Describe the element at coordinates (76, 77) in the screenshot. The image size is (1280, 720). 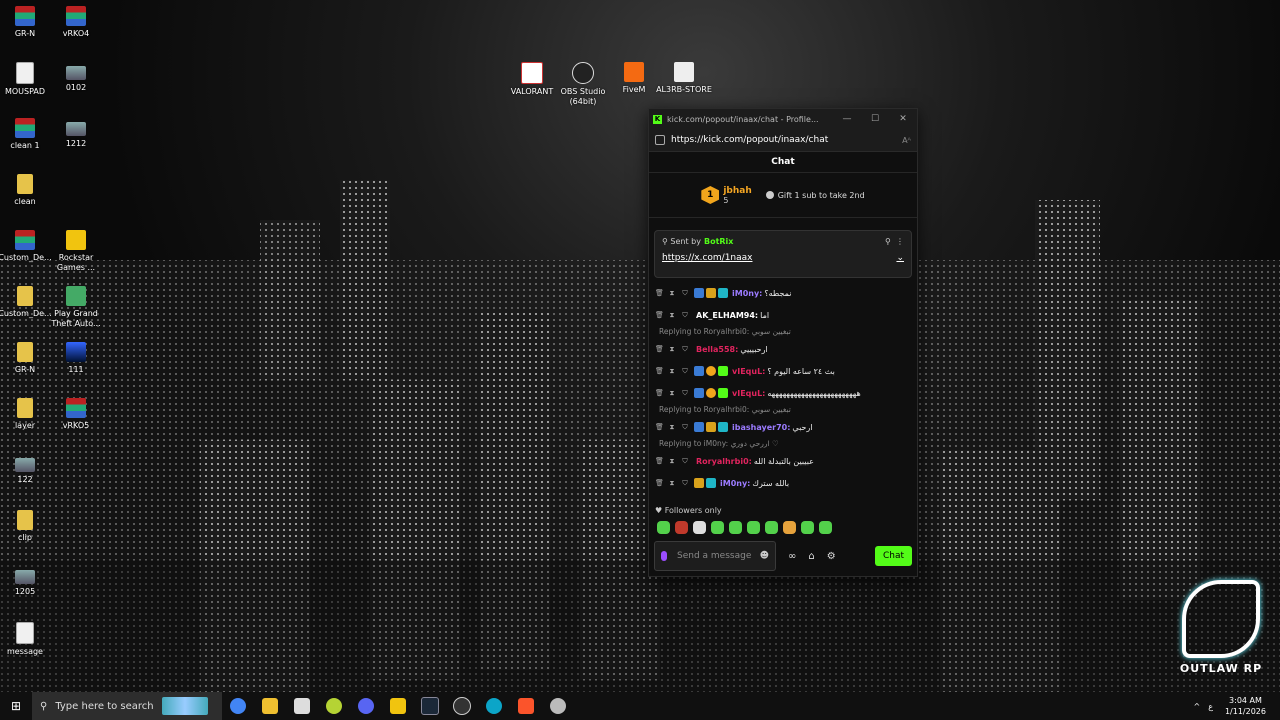
I see `desktop-icon-0102: 0102` at that location.